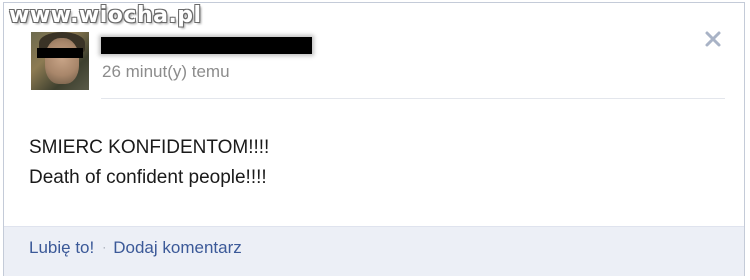 The width and height of the screenshot is (750, 280). Describe the element at coordinates (166, 72) in the screenshot. I see `post-timestamp: 26 minut(y) temu` at that location.